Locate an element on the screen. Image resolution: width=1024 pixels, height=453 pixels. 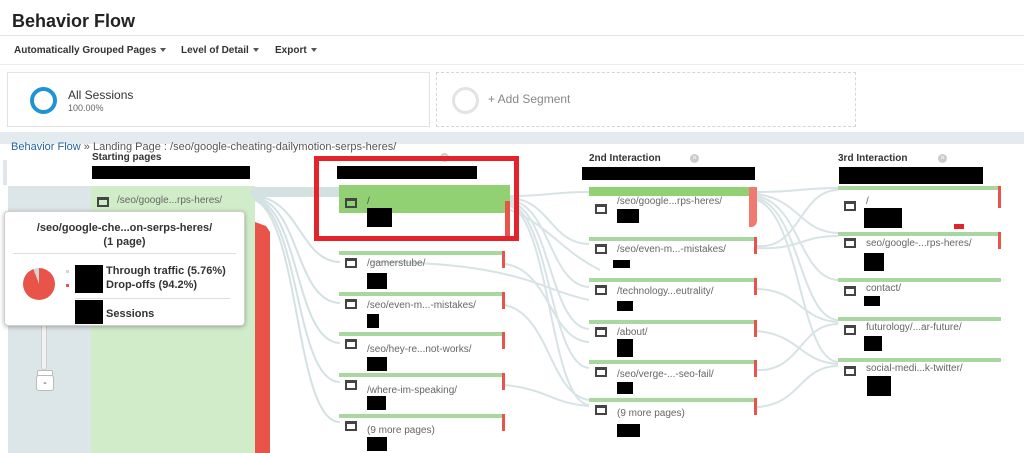
zoom-slider-track is located at coordinates (44, 346).